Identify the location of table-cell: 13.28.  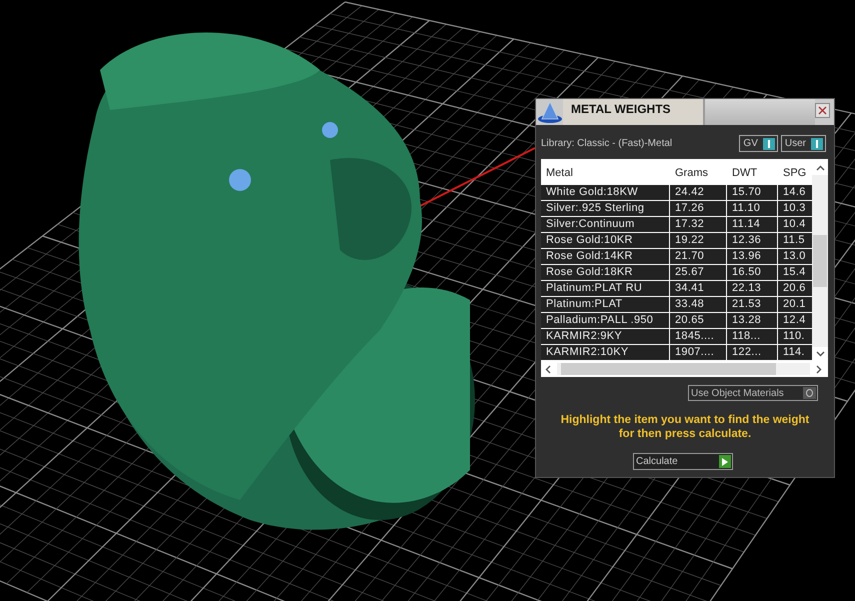
(752, 321).